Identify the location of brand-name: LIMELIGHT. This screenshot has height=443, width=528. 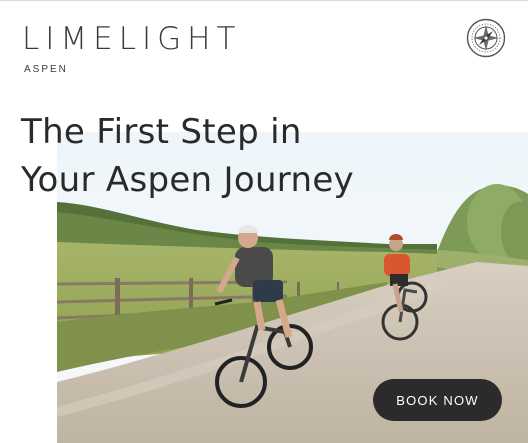
(132, 39).